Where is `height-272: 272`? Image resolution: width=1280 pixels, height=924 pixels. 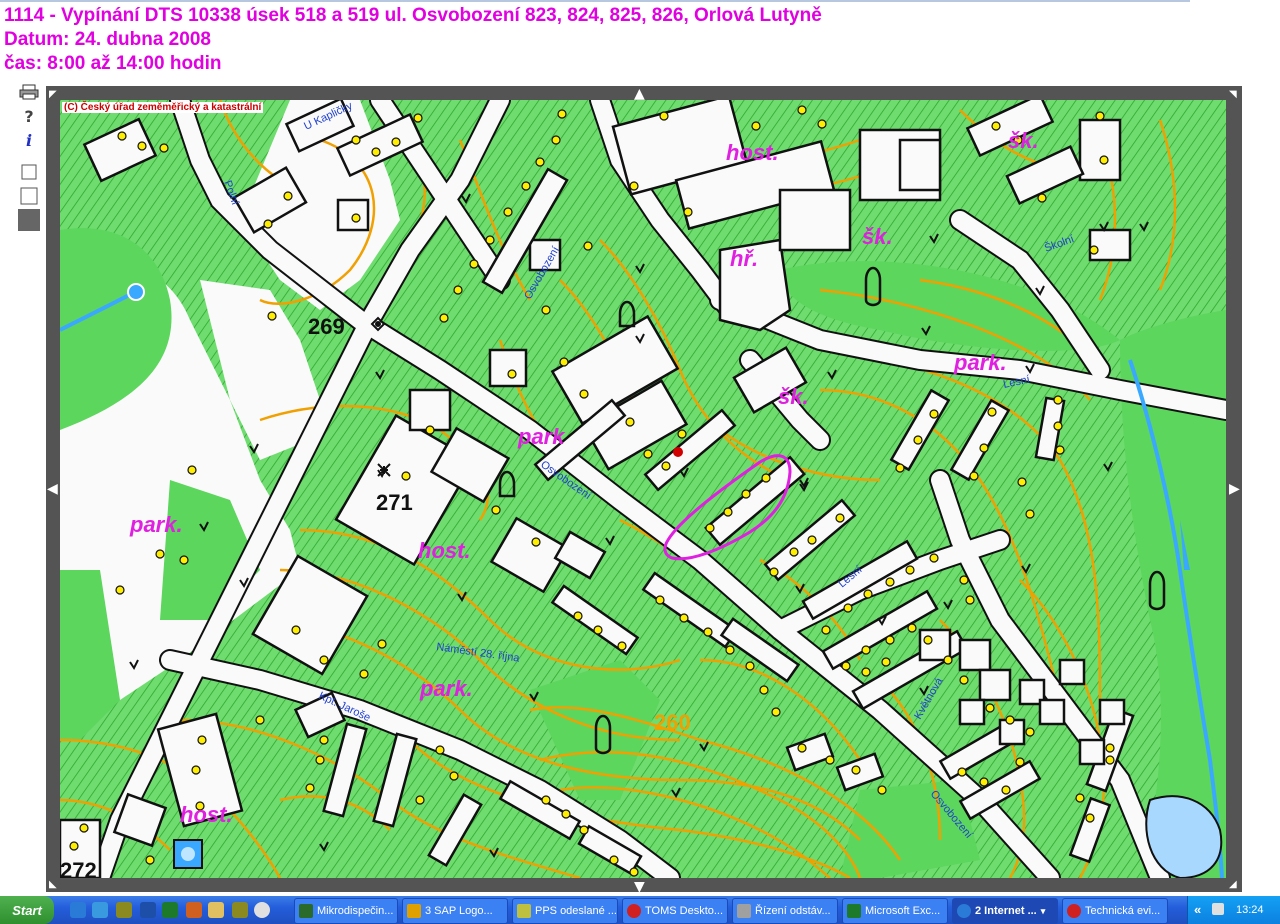 height-272: 272 is located at coordinates (78, 868).